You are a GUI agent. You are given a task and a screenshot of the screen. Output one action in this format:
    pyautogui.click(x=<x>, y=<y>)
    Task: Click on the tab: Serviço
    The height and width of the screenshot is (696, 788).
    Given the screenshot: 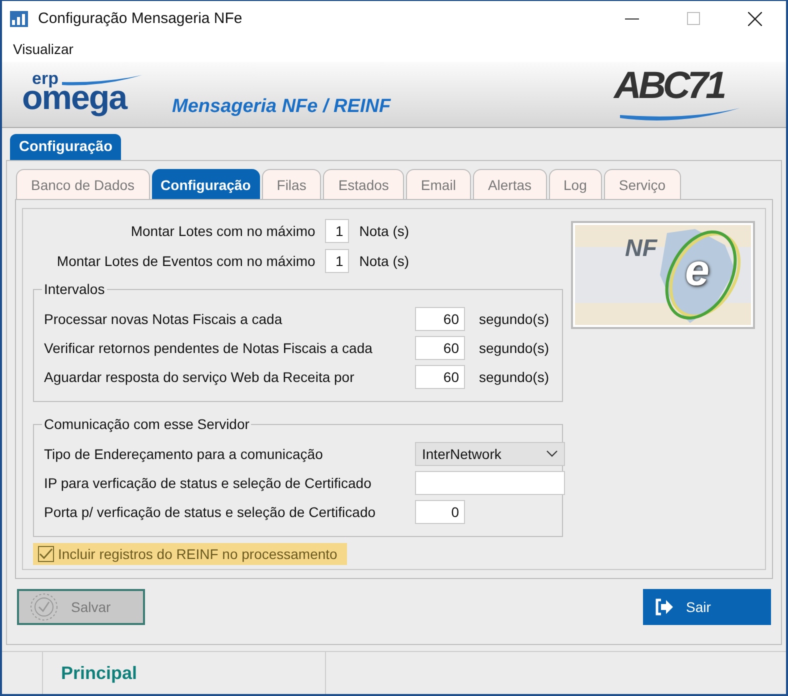 What is the action you would take?
    pyautogui.click(x=642, y=184)
    